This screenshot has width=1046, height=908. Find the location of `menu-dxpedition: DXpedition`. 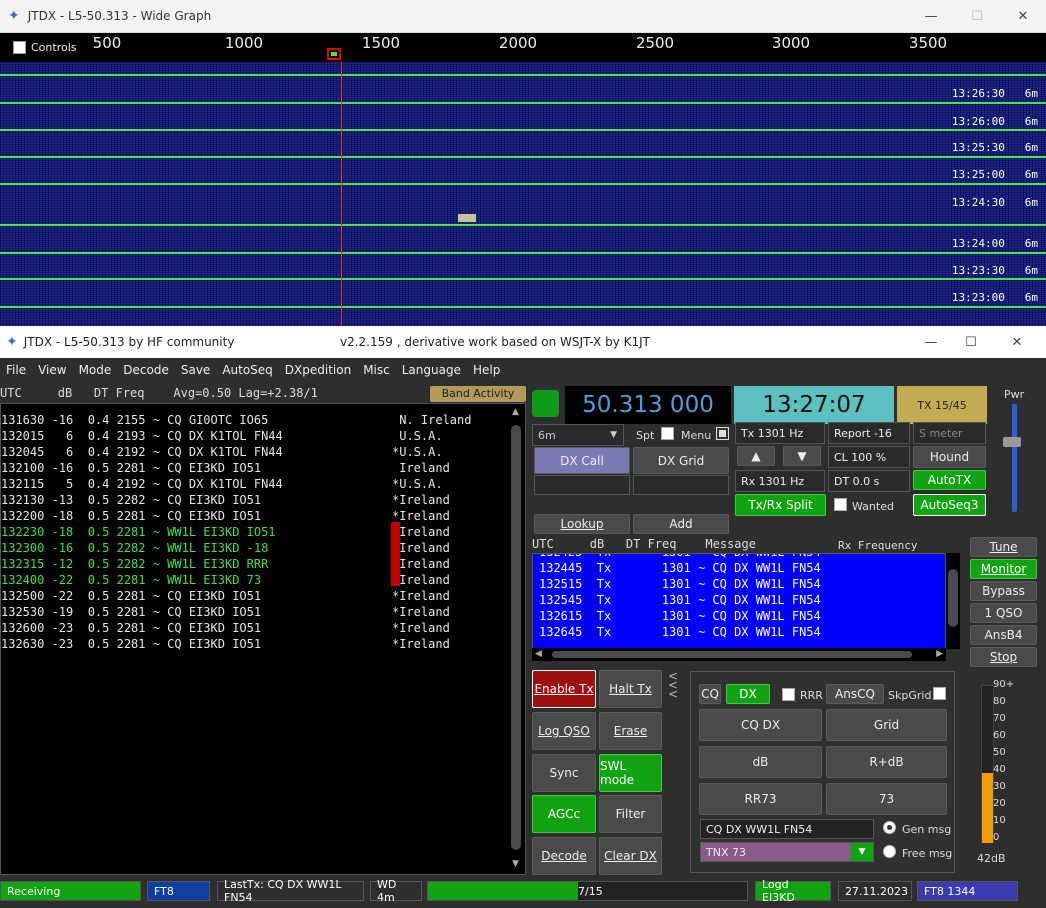

menu-dxpedition: DXpedition is located at coordinates (318, 370).